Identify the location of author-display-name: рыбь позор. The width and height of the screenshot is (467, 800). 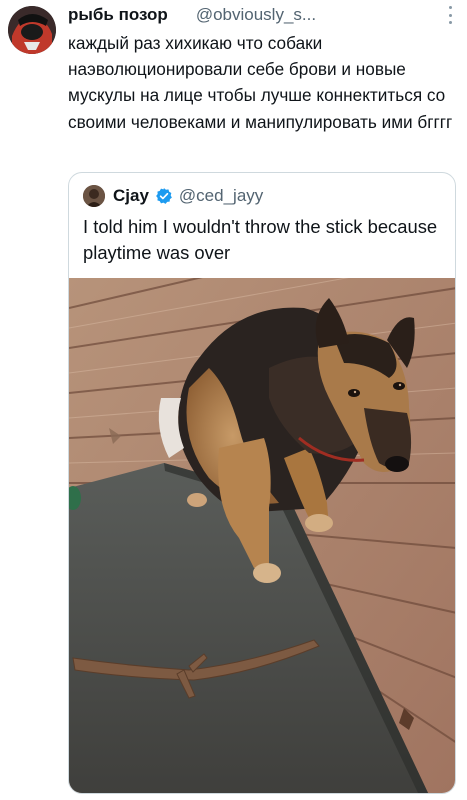
(118, 15).